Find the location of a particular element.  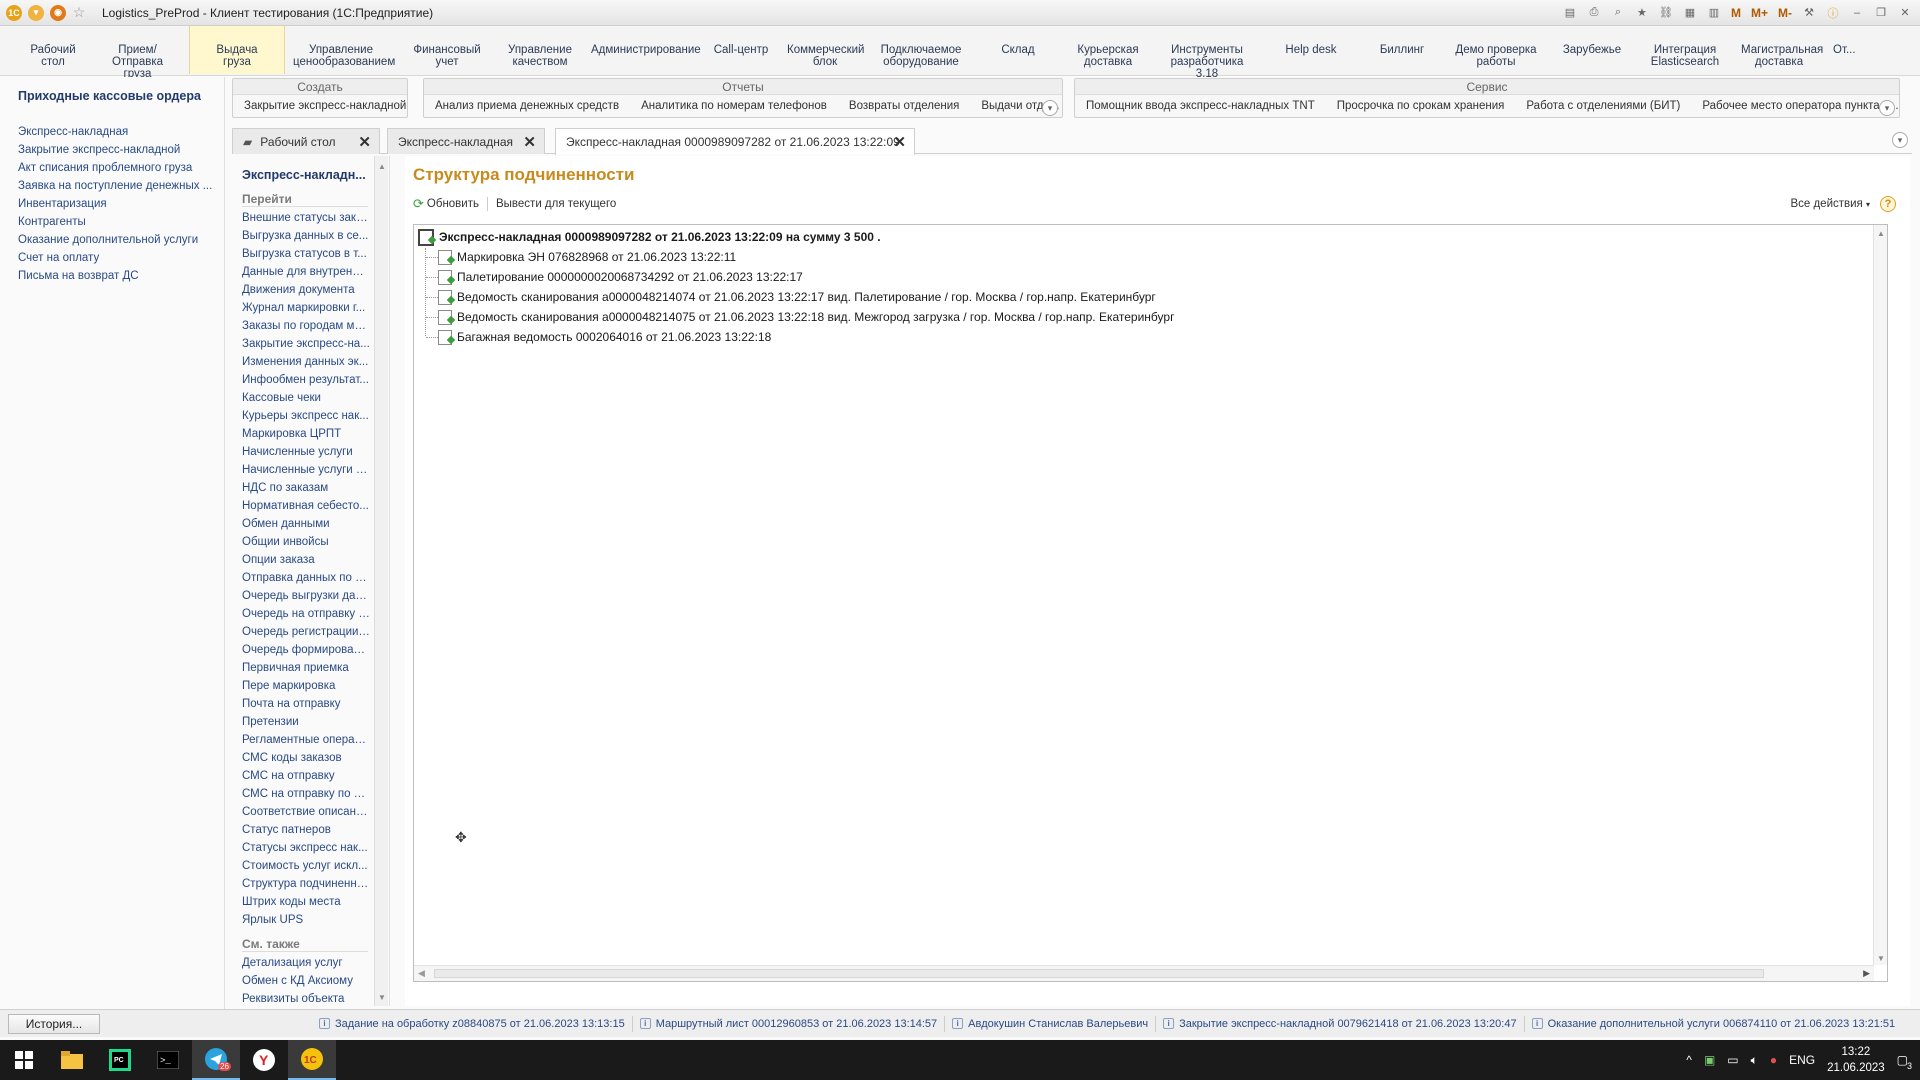

section-courier: Курьерская доставка is located at coordinates (1108, 50).